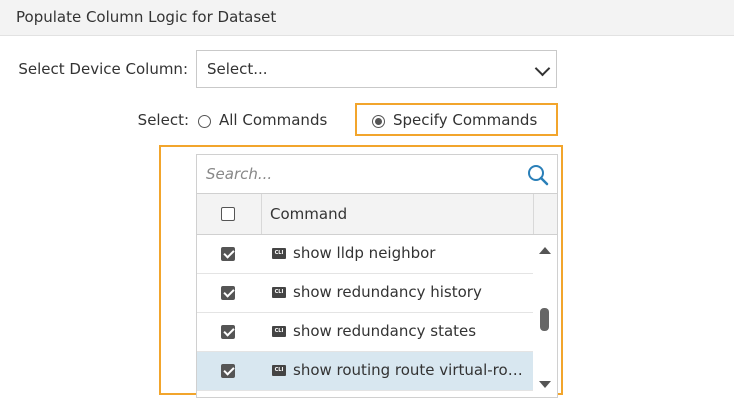 The width and height of the screenshot is (734, 398). Describe the element at coordinates (103, 69) in the screenshot. I see `device-column-label: Select Device Column:` at that location.